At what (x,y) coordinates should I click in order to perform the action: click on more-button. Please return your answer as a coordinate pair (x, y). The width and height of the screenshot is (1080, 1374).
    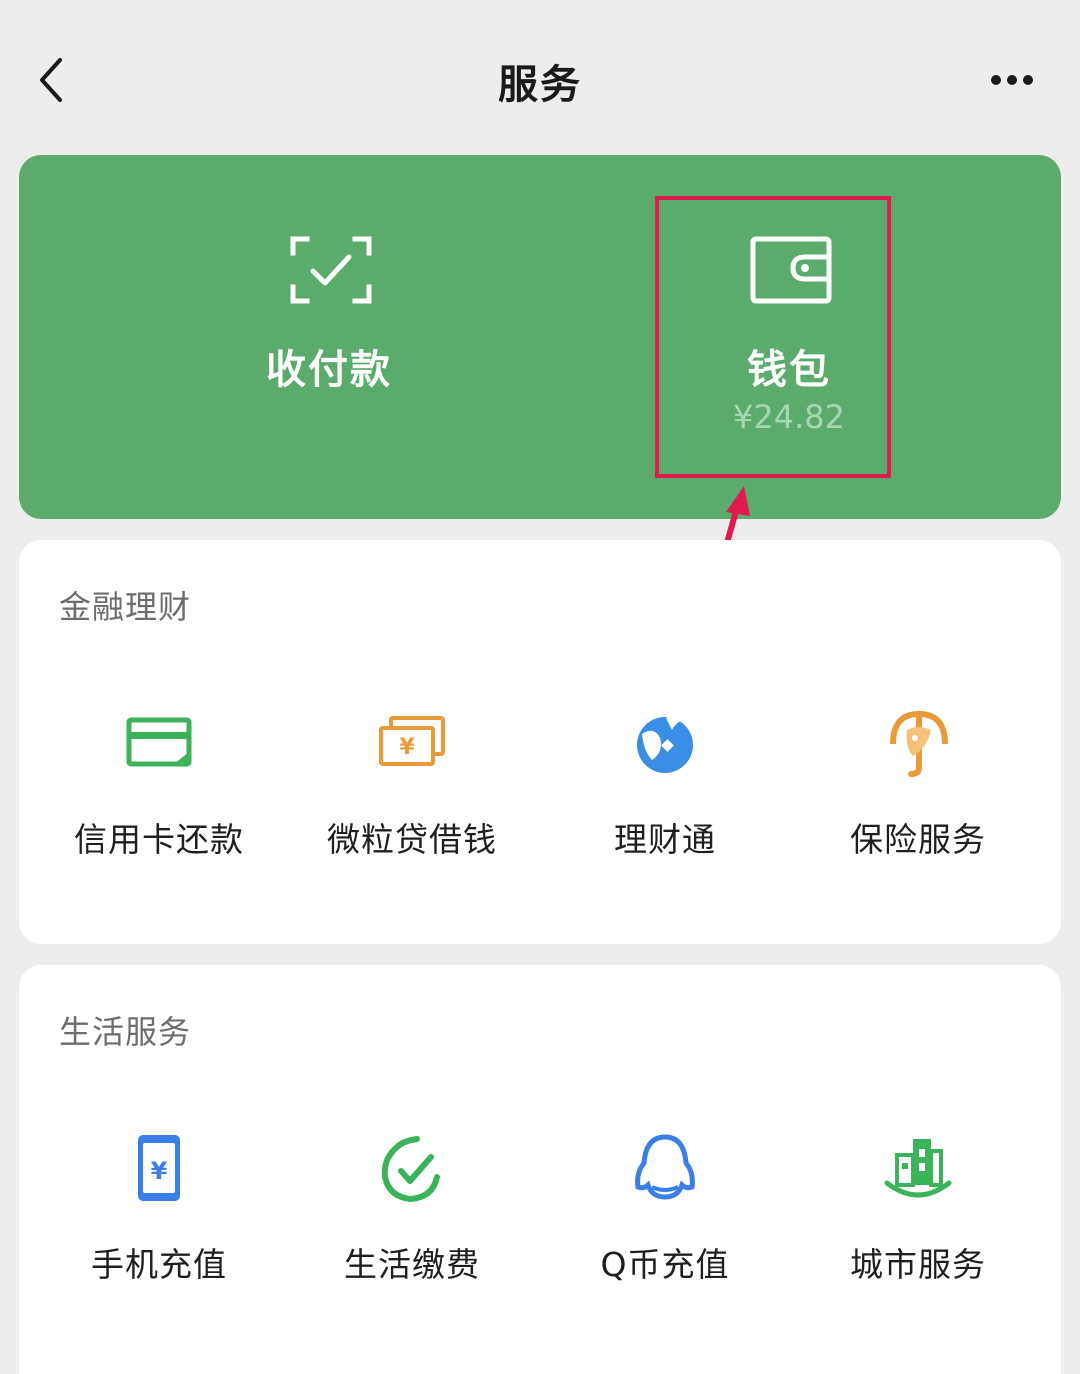
    Looking at the image, I should click on (1012, 80).